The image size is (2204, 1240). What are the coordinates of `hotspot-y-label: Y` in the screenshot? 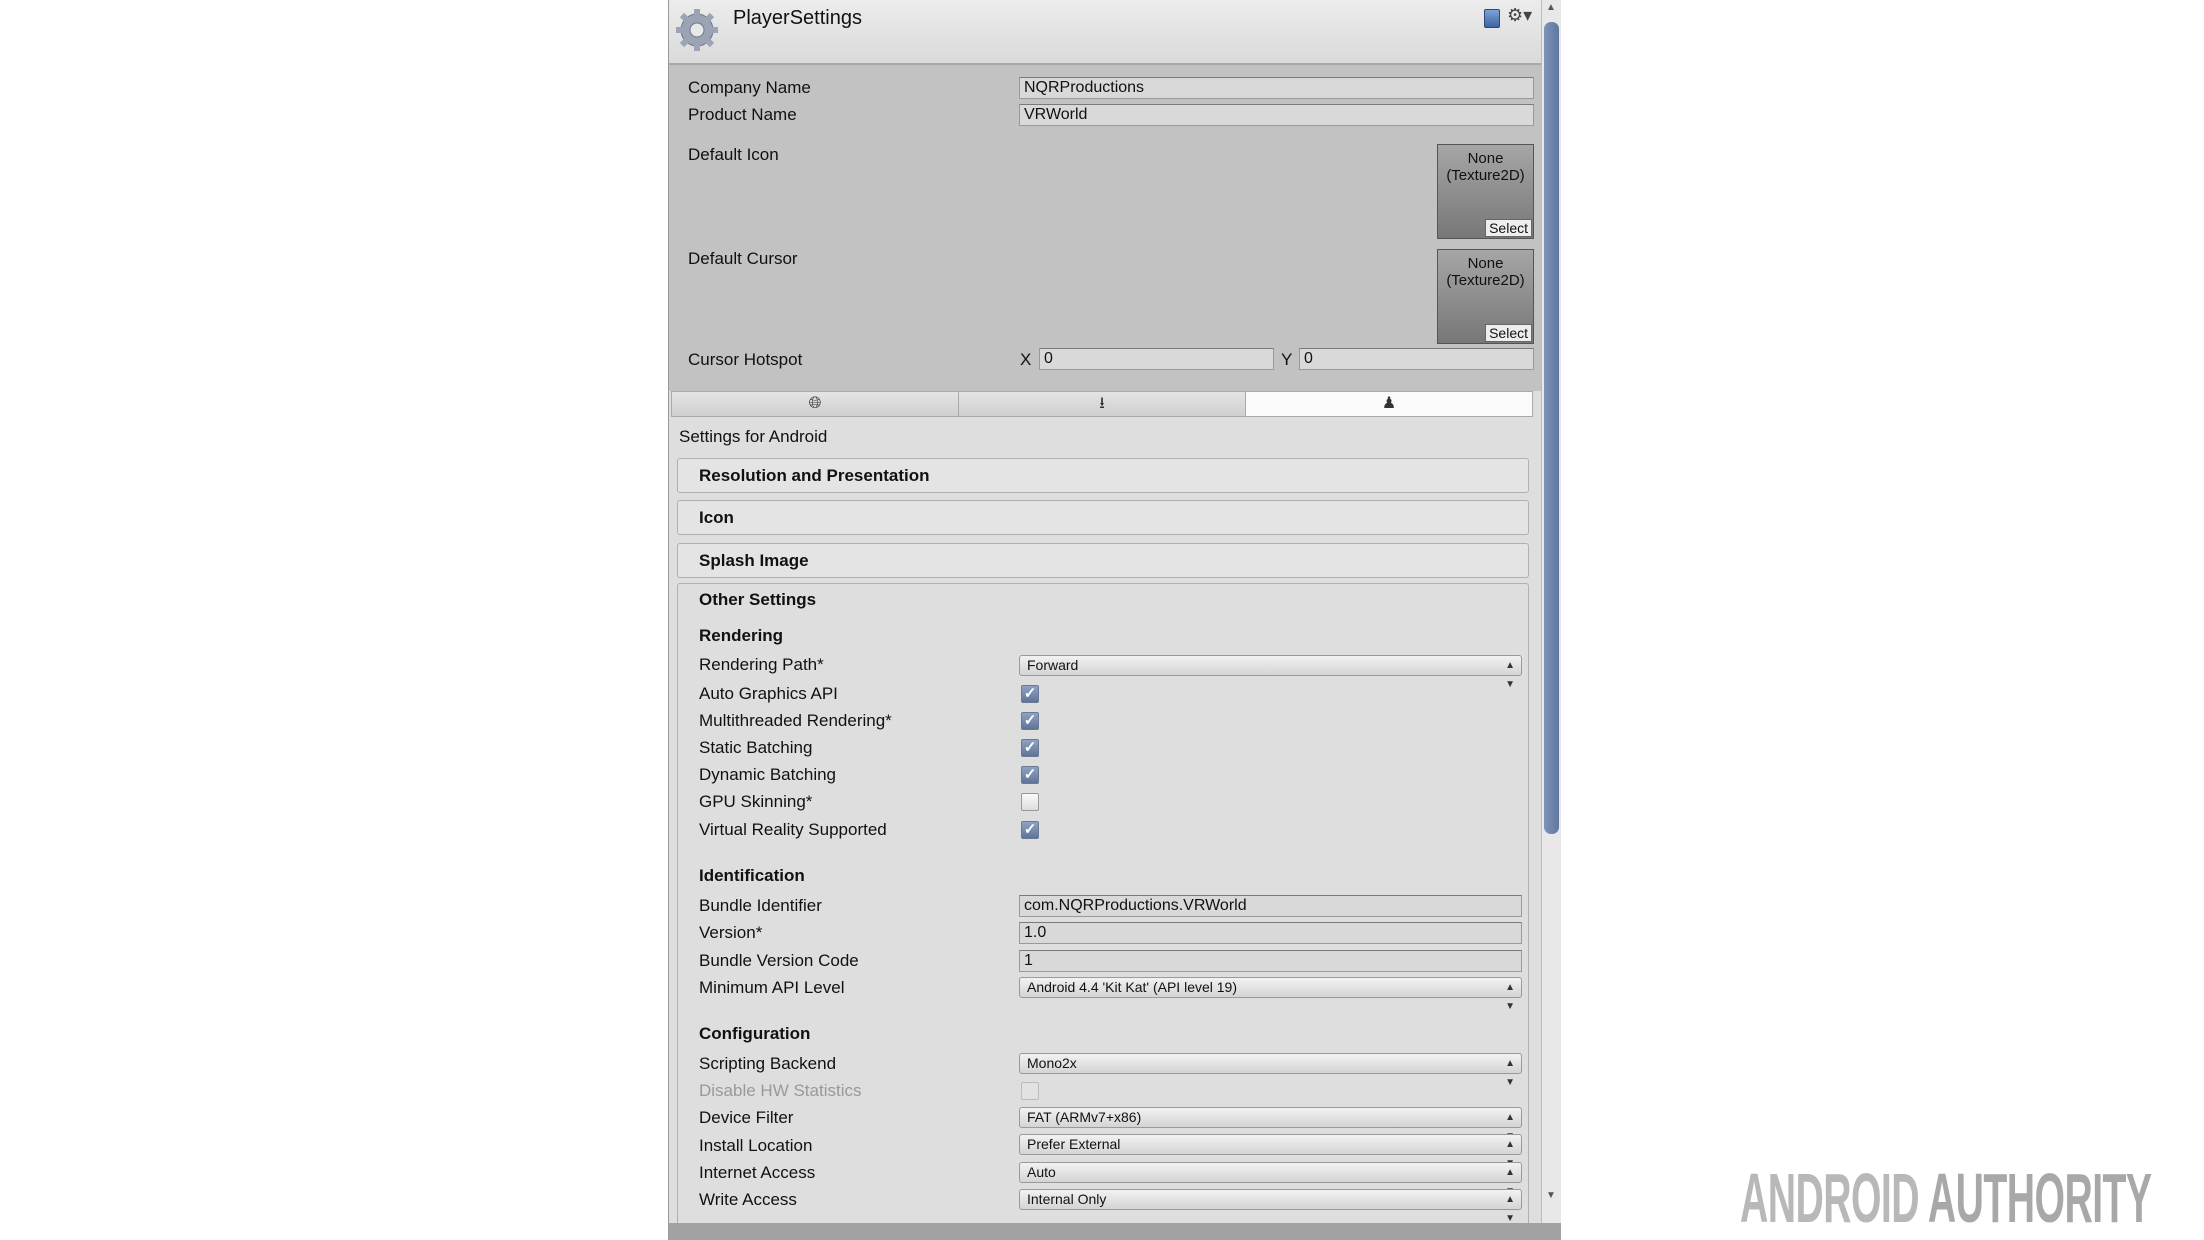 It's located at (1287, 359).